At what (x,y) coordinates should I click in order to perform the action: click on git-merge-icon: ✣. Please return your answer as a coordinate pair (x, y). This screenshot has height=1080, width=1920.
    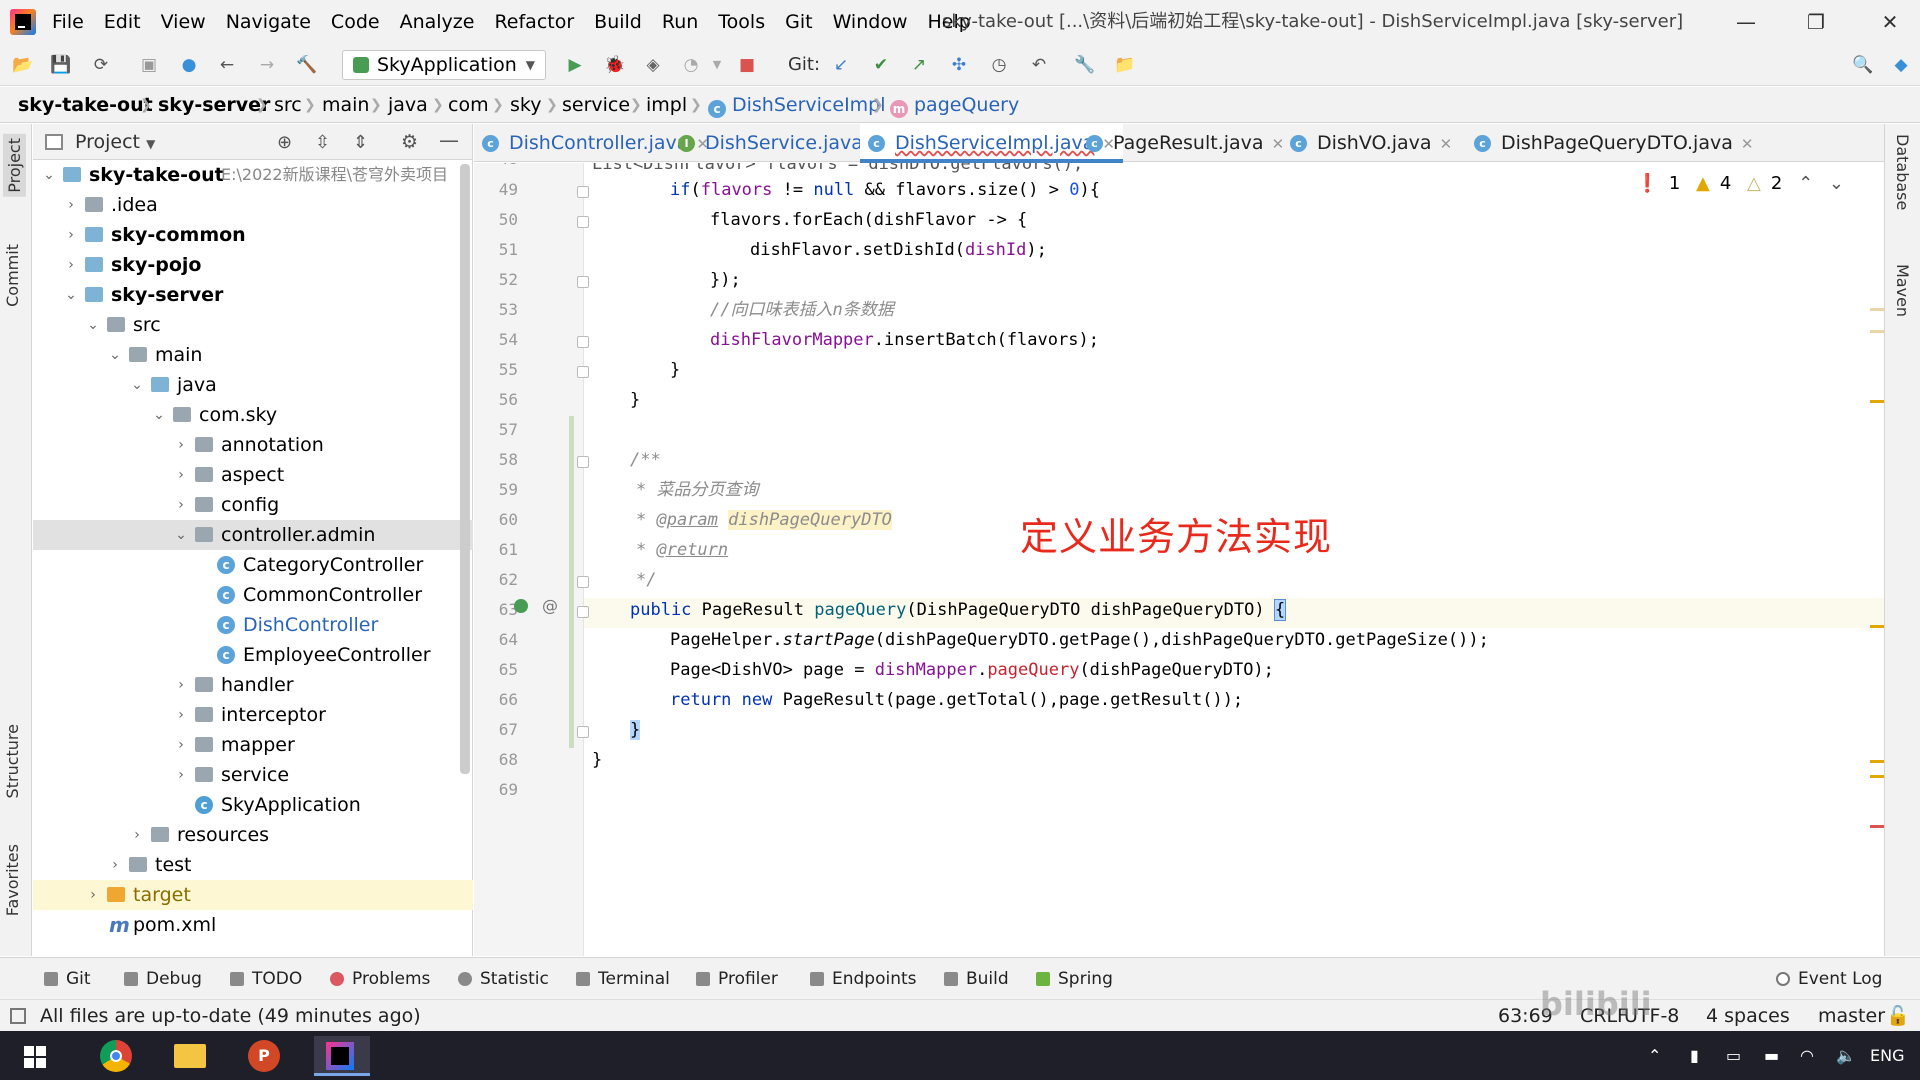
    Looking at the image, I should click on (959, 65).